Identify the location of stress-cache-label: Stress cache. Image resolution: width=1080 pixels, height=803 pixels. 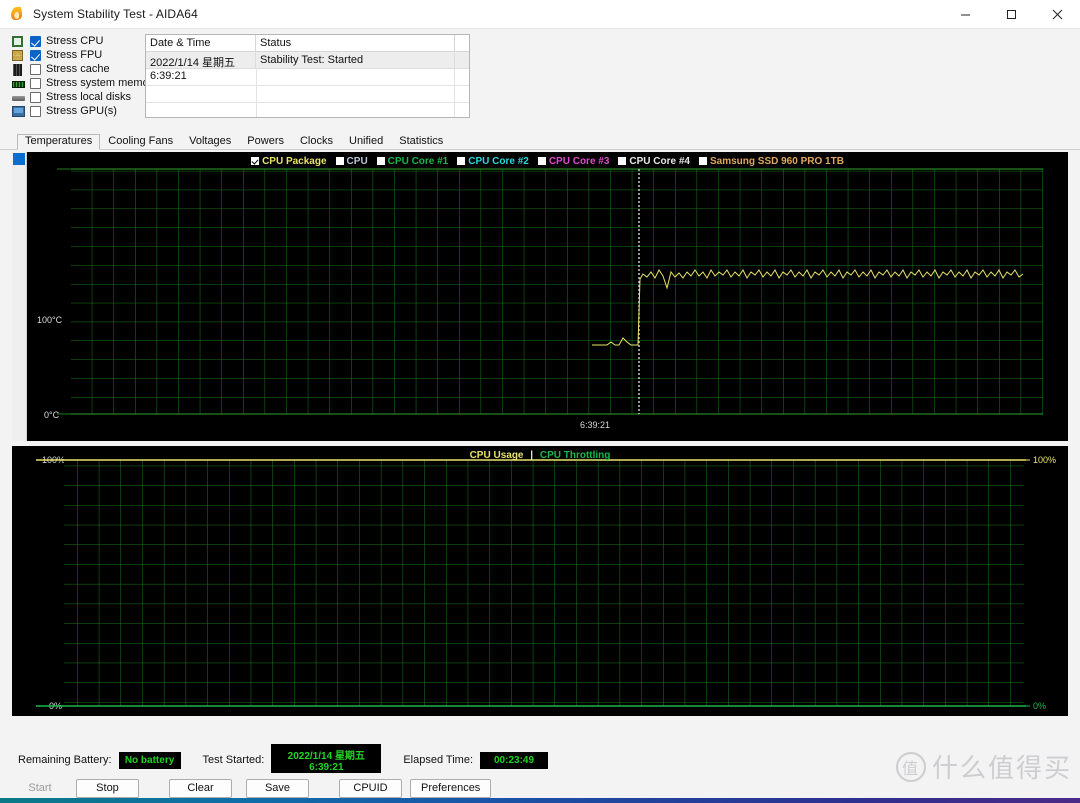
(78, 69).